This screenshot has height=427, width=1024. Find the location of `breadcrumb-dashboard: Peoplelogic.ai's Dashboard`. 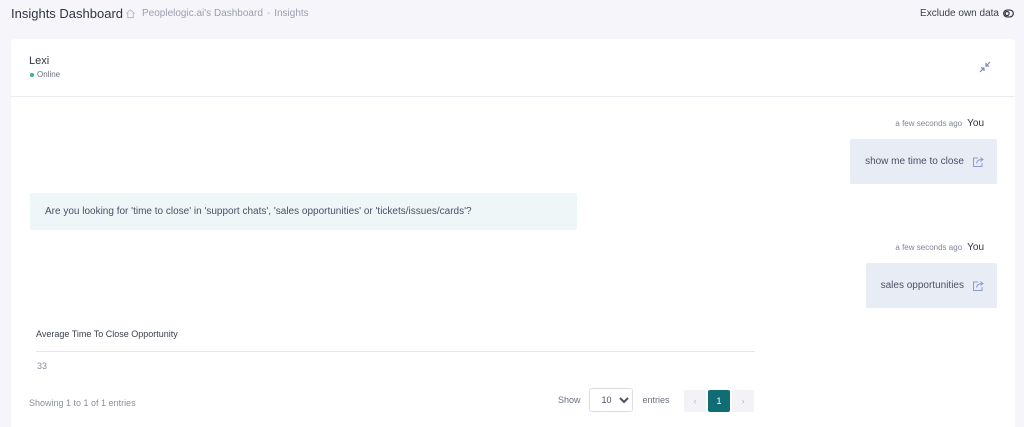

breadcrumb-dashboard: Peoplelogic.ai's Dashboard is located at coordinates (202, 13).